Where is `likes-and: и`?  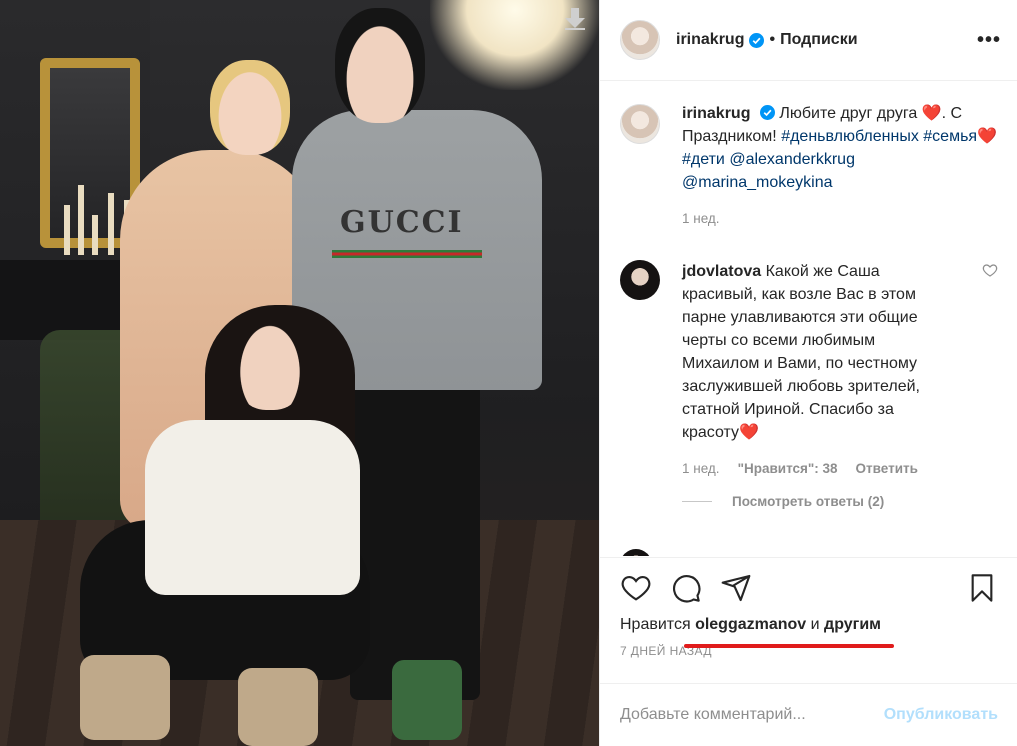
likes-and: и is located at coordinates (815, 624).